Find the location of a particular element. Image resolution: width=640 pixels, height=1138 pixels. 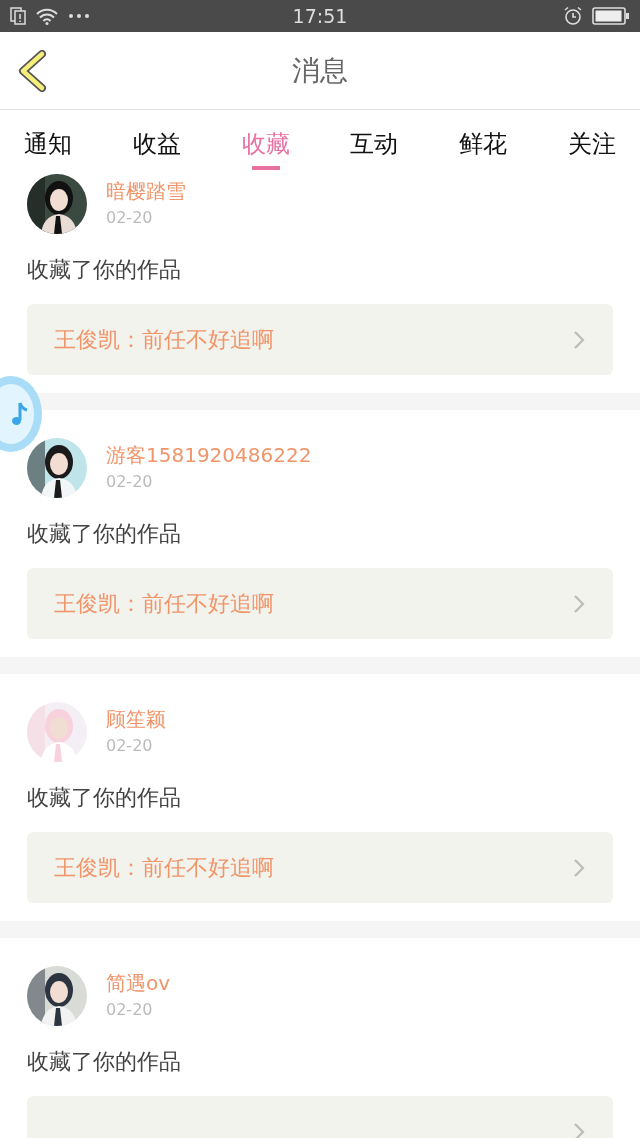

user-name: 暗樱踏雪 is located at coordinates (146, 191).